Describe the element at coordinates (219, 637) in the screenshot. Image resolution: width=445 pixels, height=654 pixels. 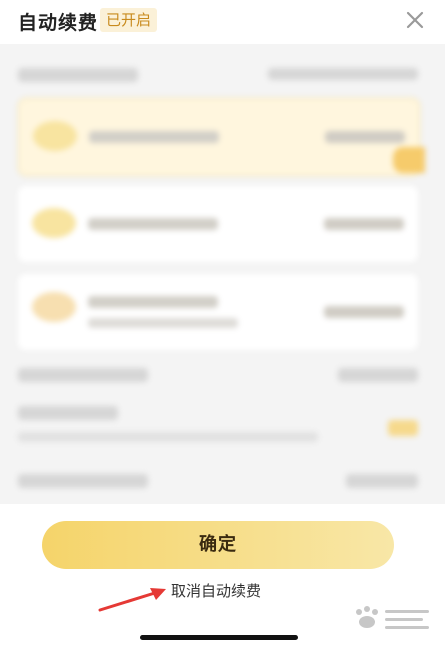
I see `home-indicator` at that location.